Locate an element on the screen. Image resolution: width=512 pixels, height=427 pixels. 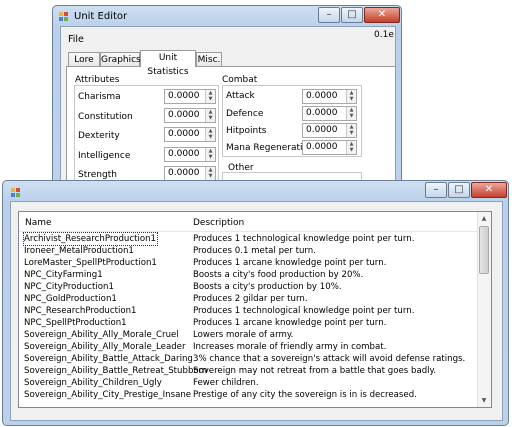
tab-misc: Misc. is located at coordinates (209, 59).